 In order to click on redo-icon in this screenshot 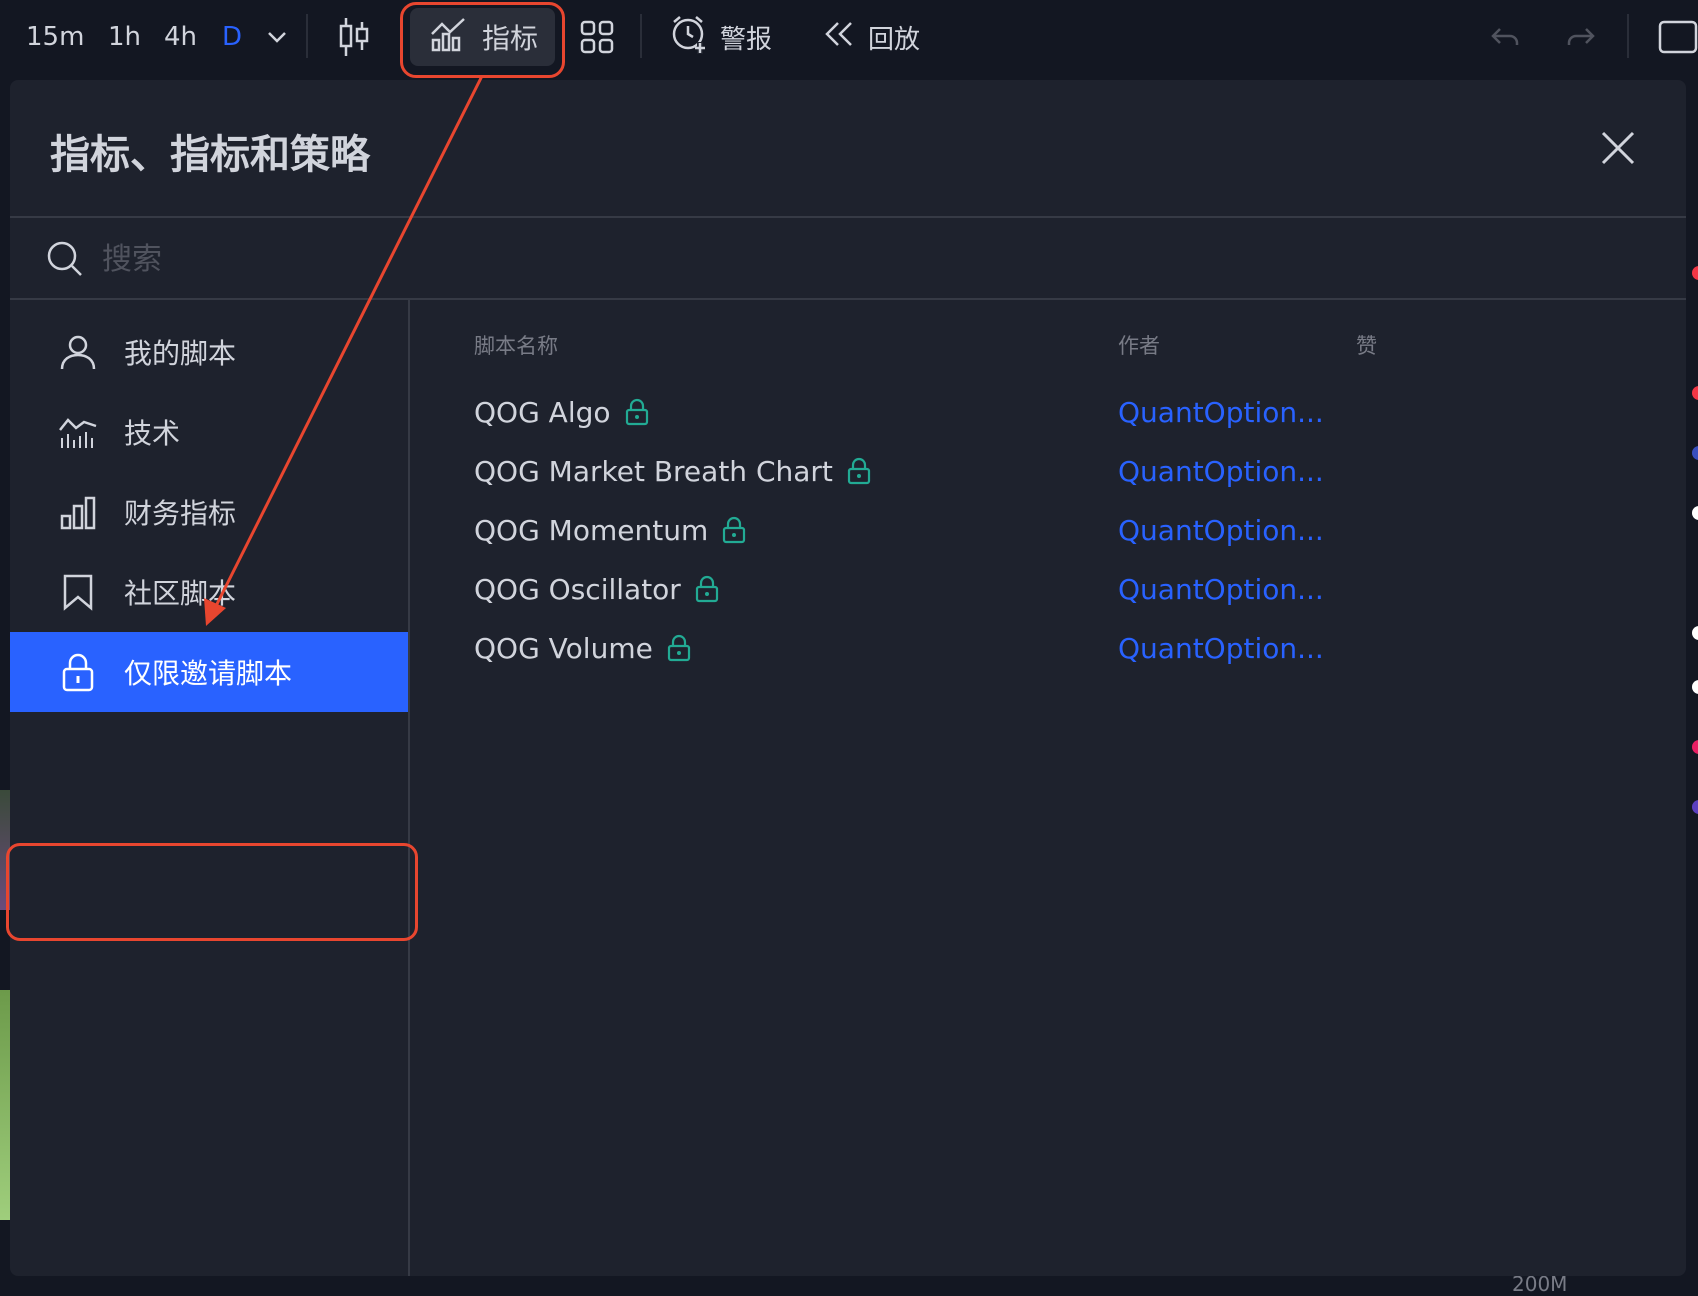, I will do `click(1581, 37)`.